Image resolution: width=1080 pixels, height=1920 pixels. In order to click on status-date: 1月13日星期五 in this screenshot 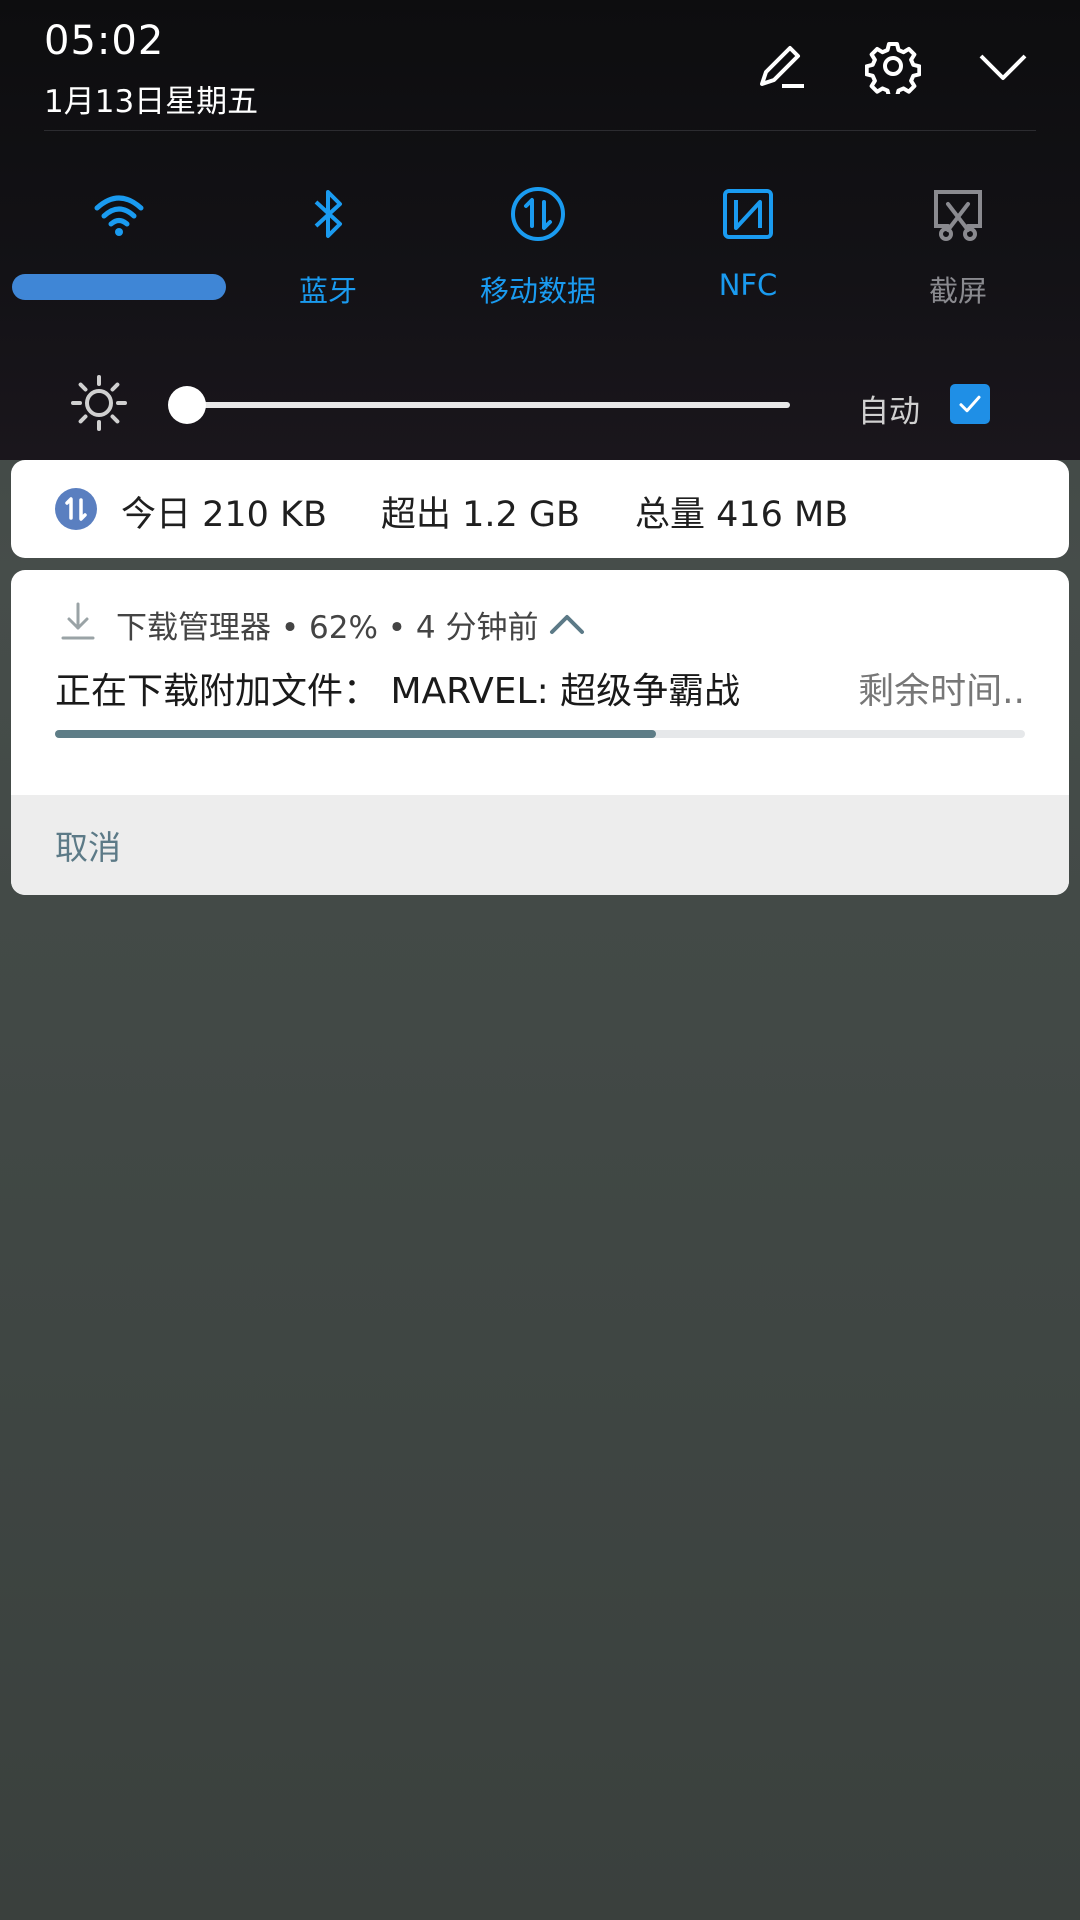, I will do `click(151, 102)`.